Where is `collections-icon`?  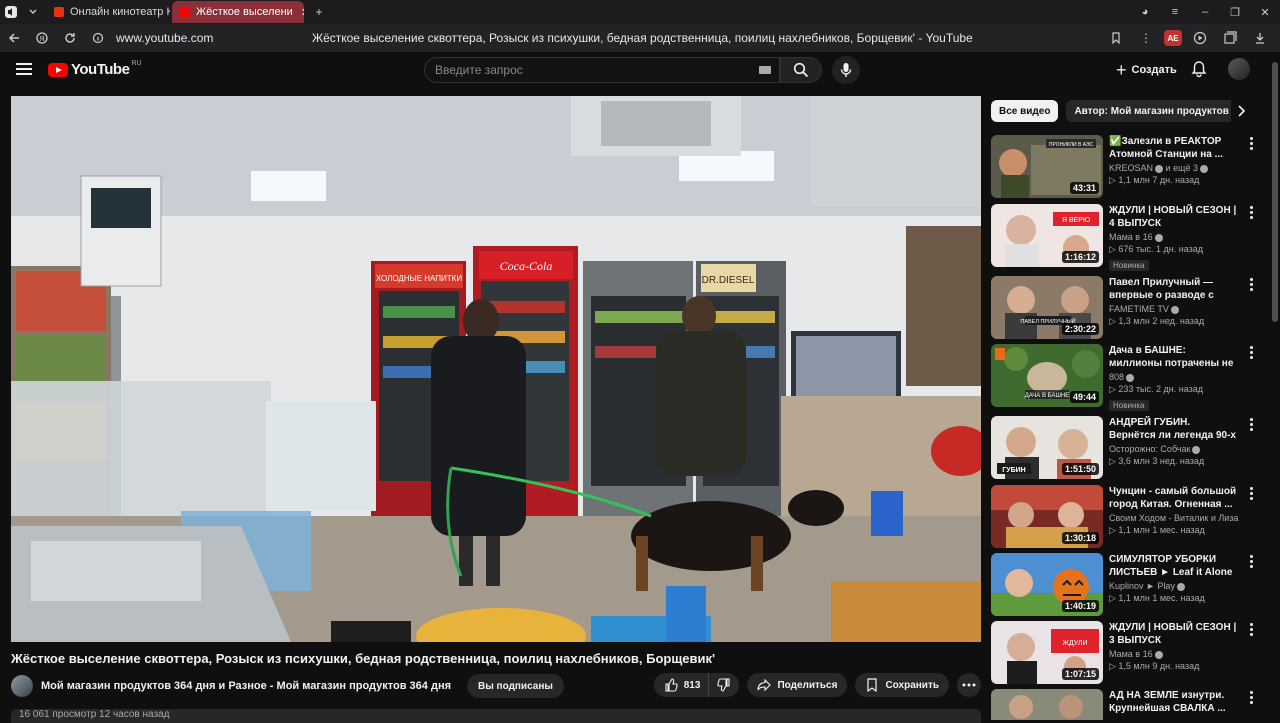 collections-icon is located at coordinates (1230, 38).